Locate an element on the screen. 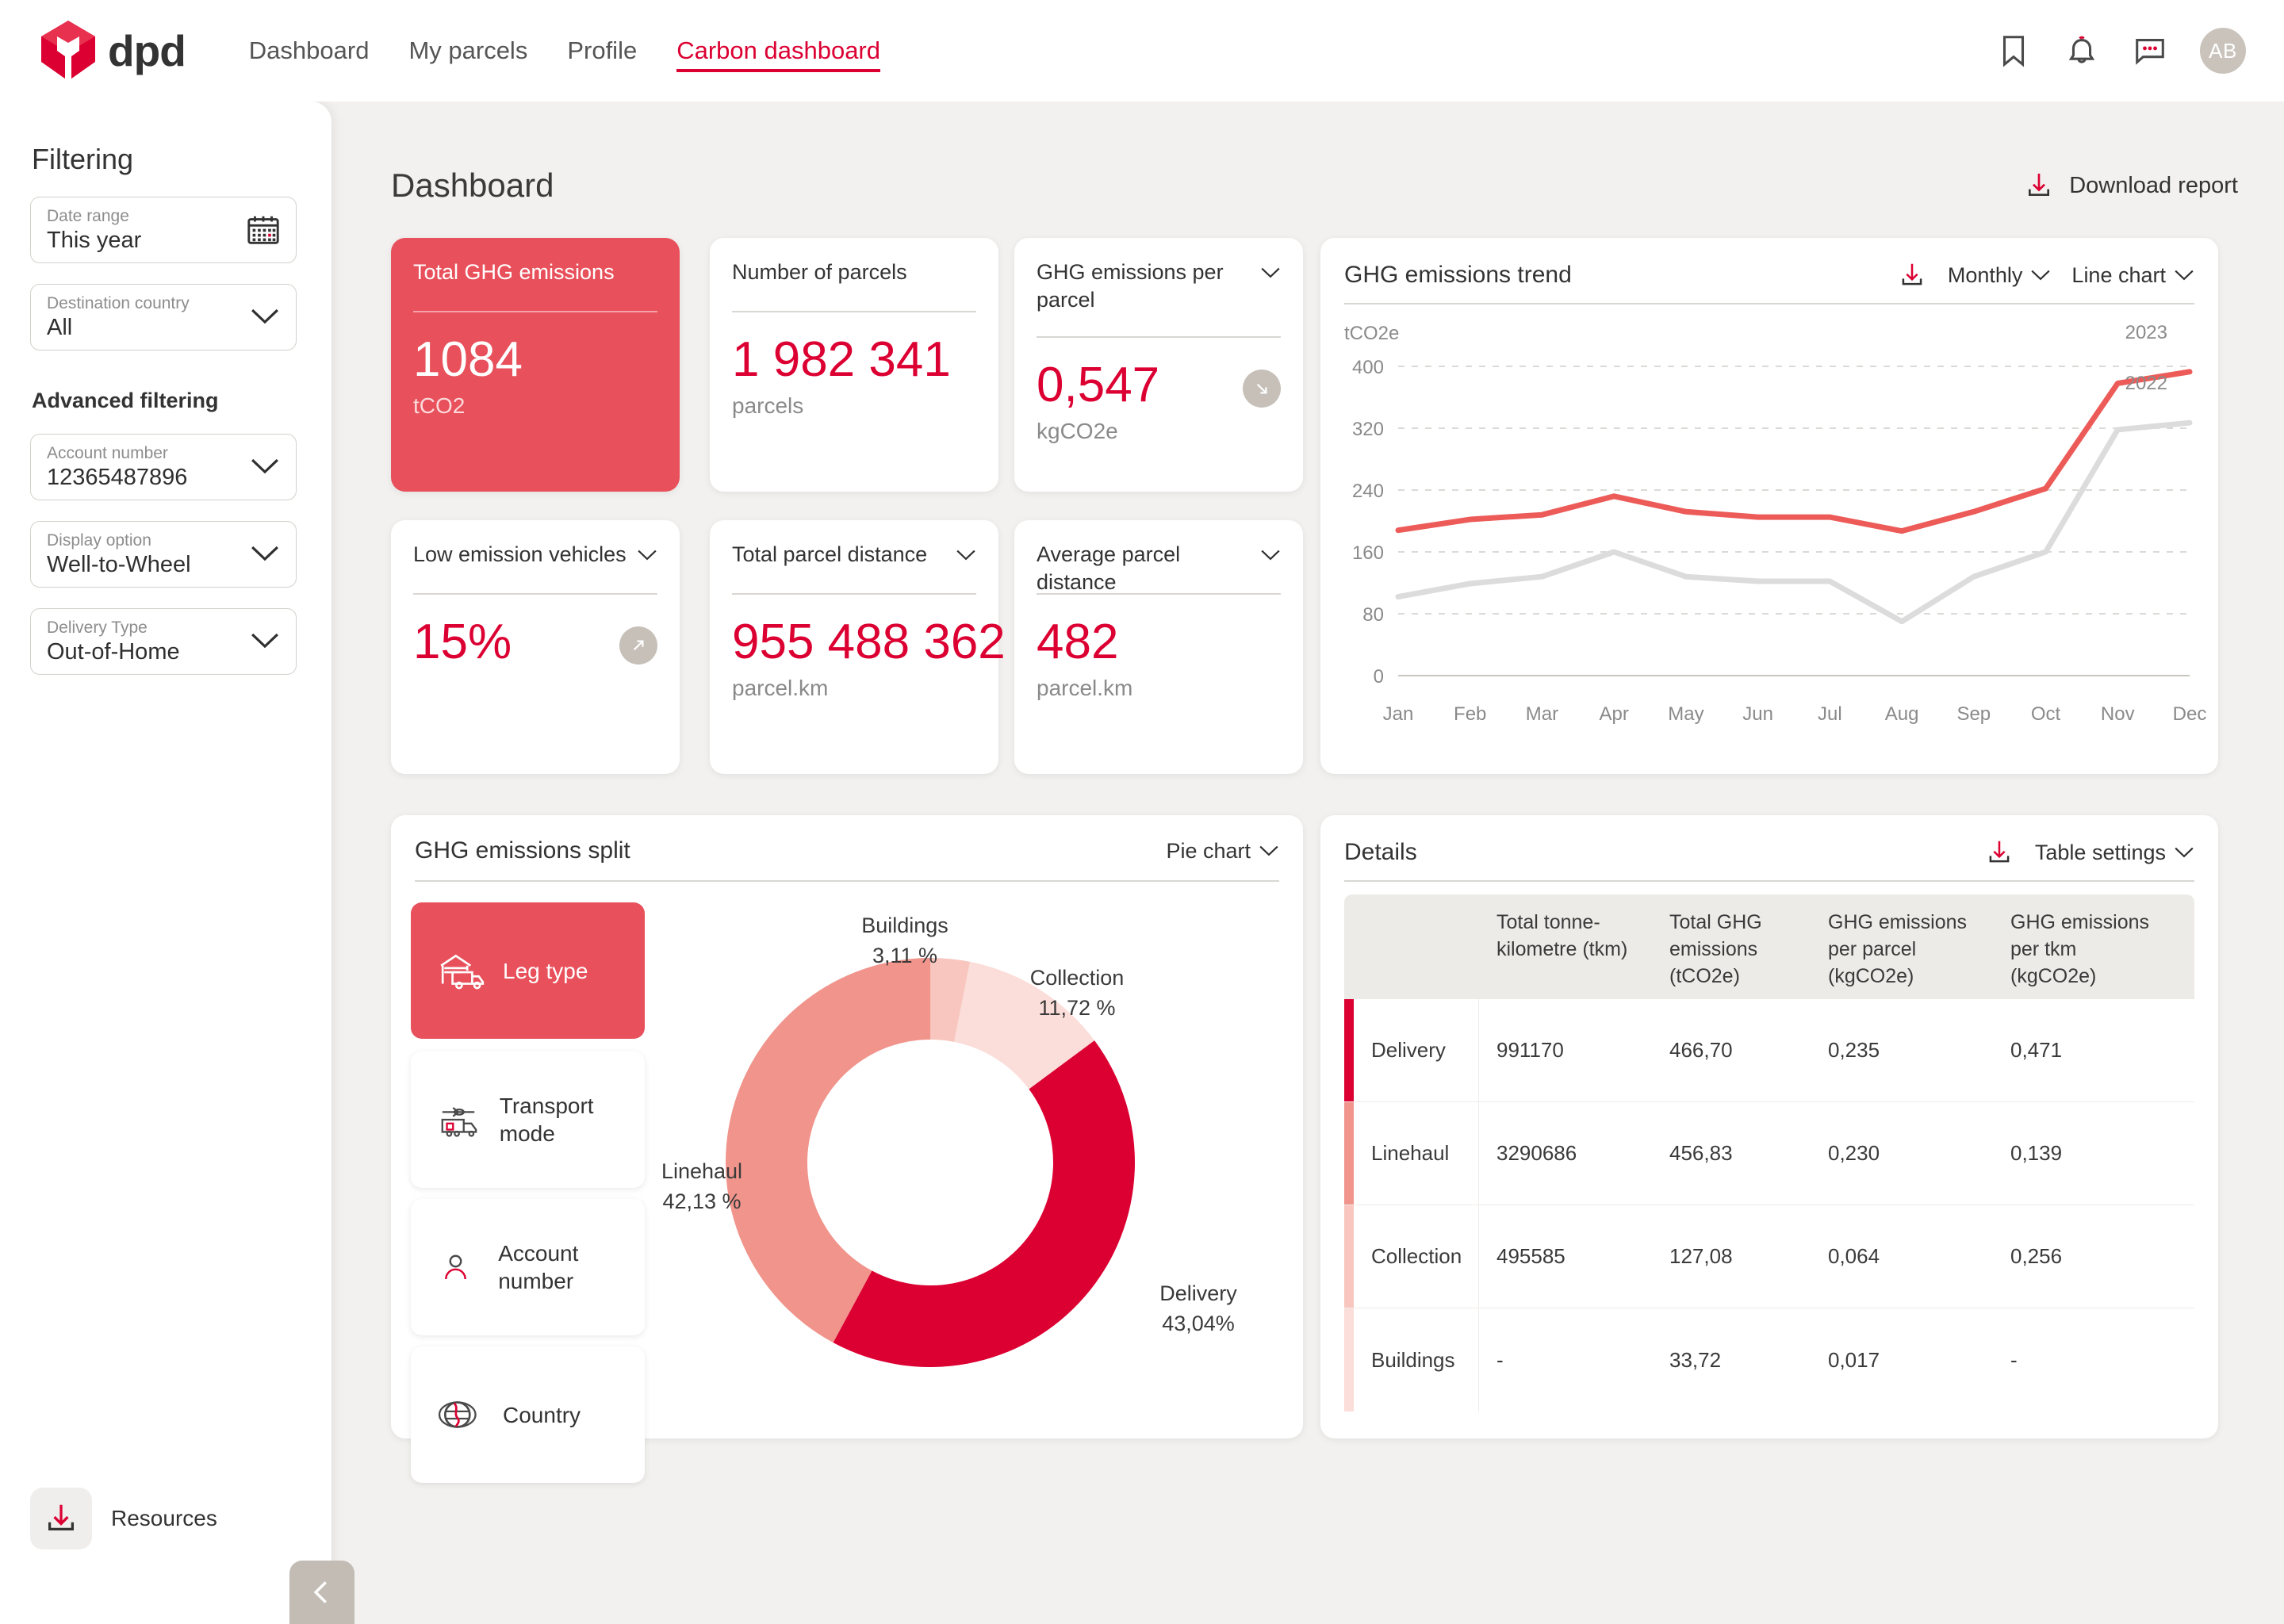  nav-item-carbon-dashboard: Carbon dashboard is located at coordinates (778, 51).